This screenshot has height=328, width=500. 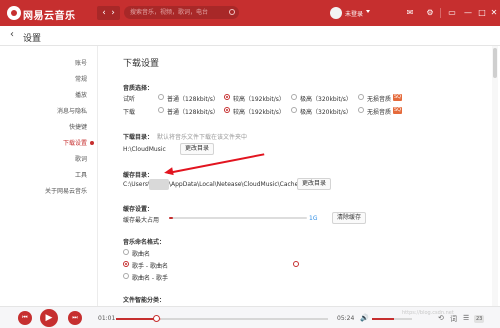 I want to click on search-icon, so click(x=232, y=12).